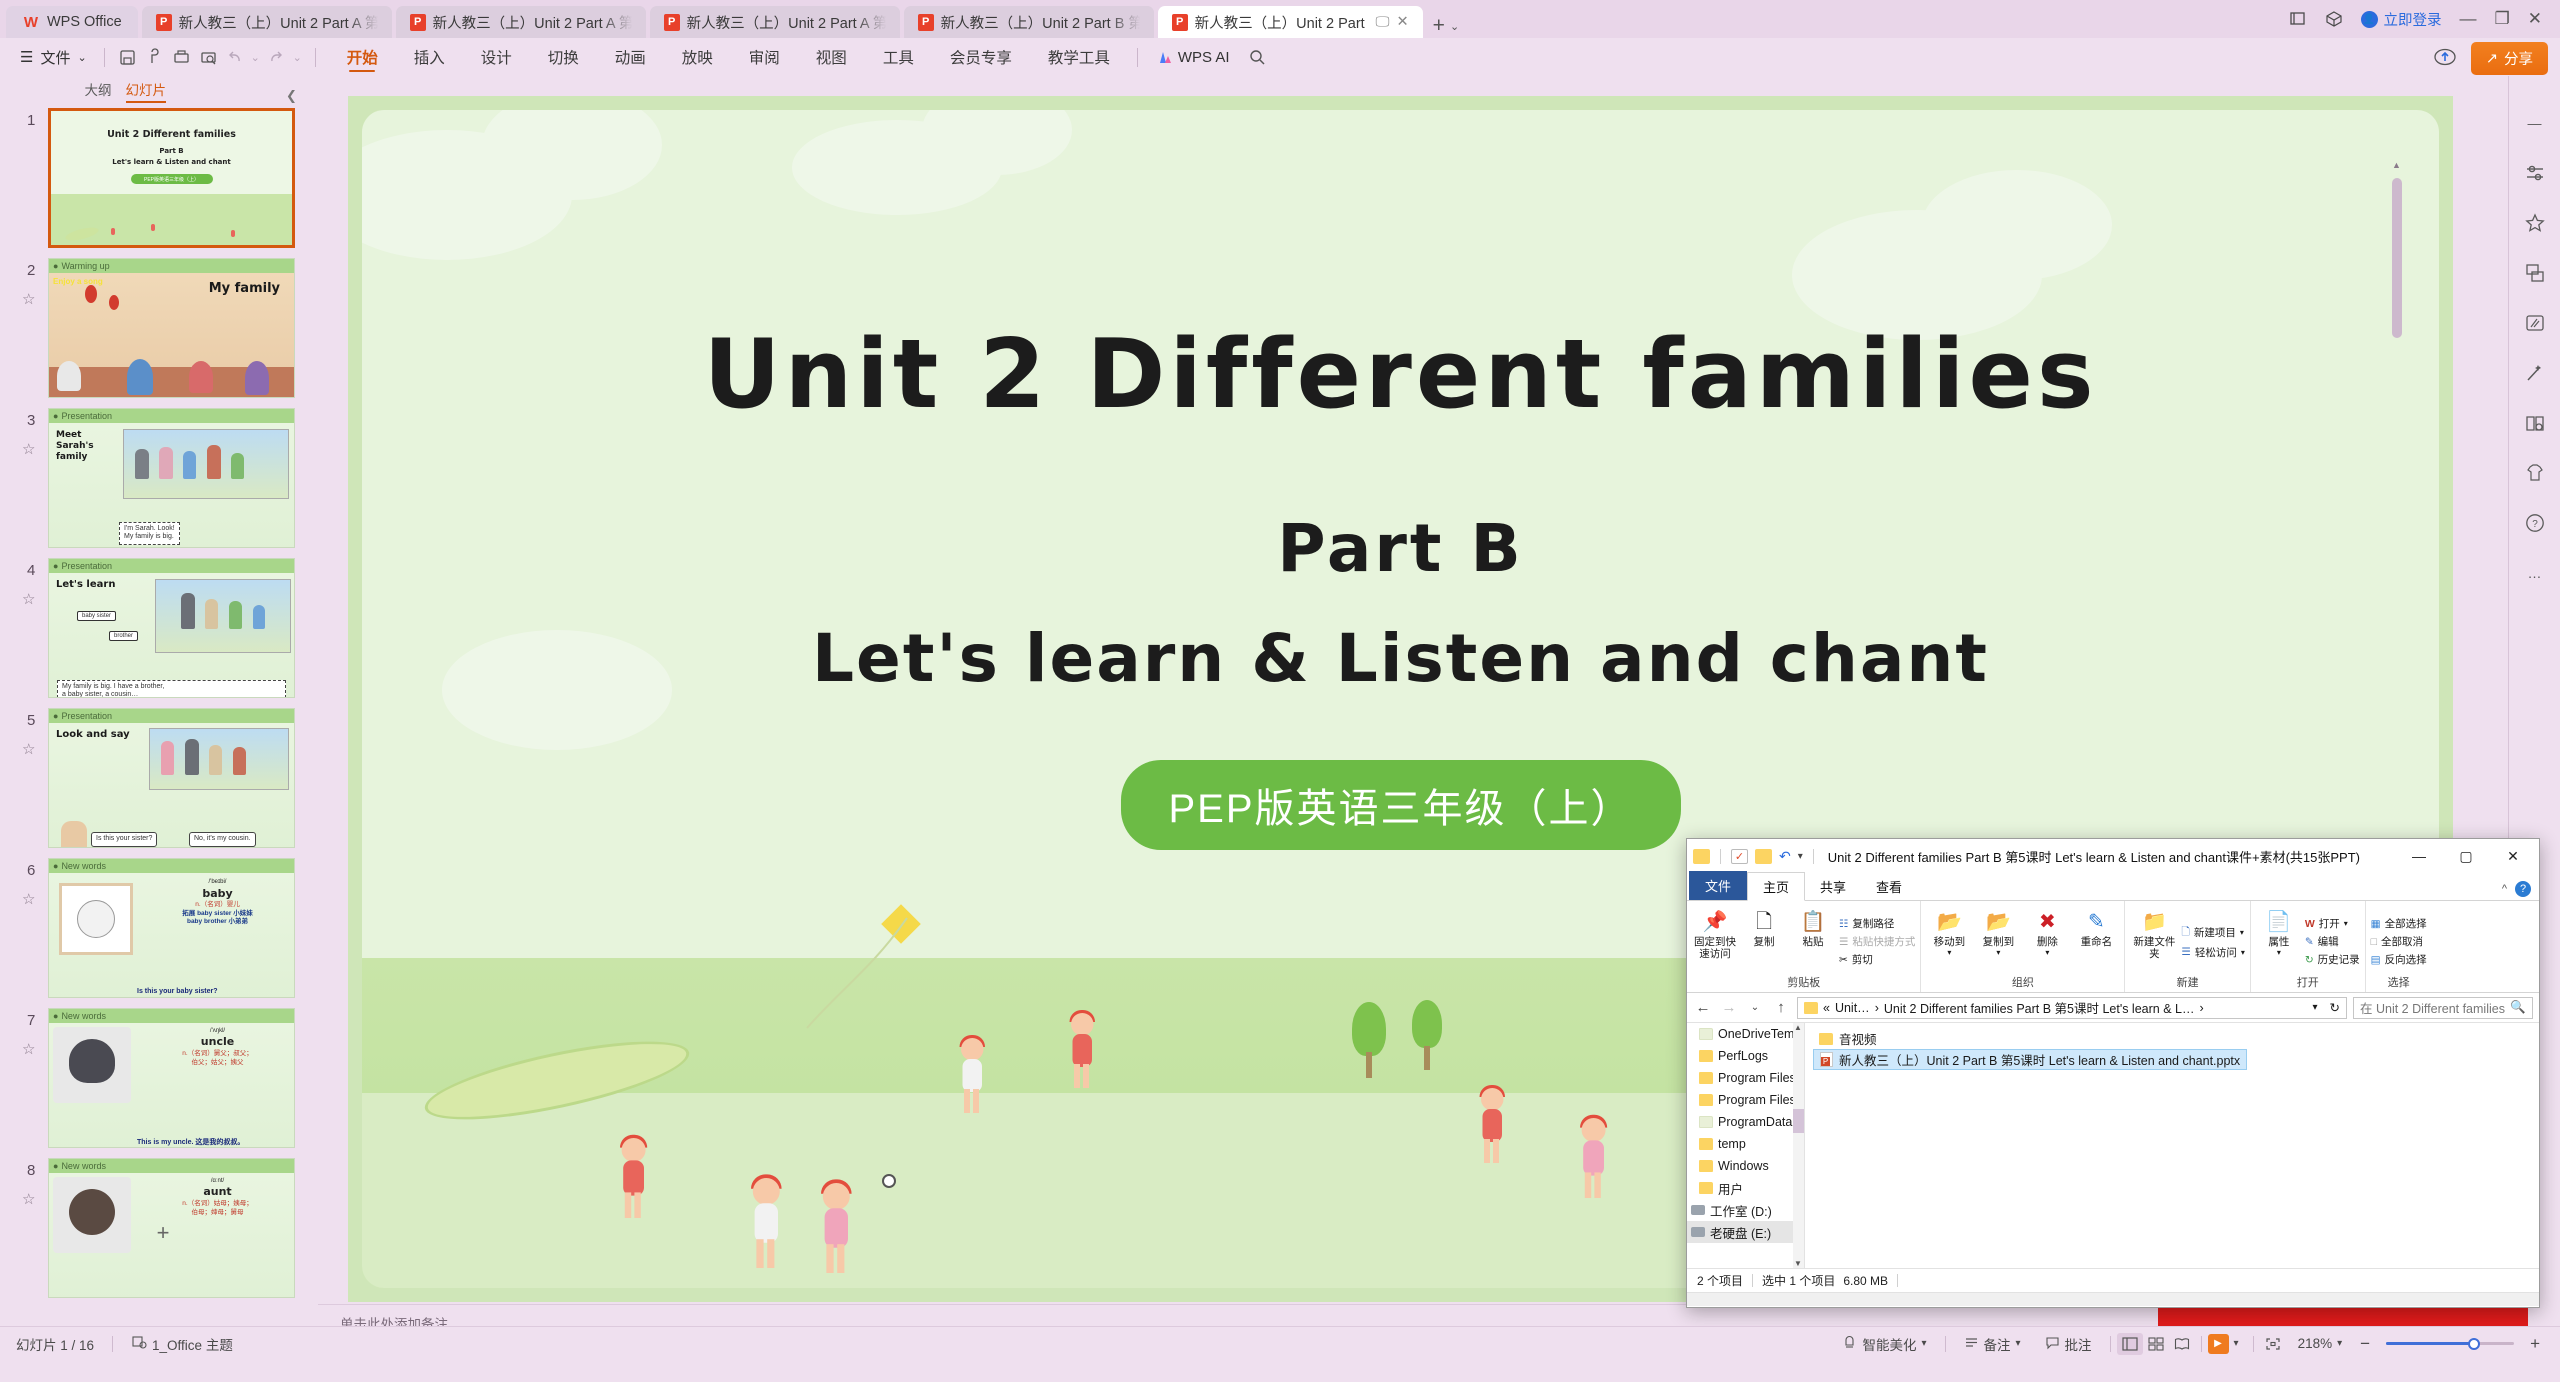 This screenshot has width=2560, height=1382. I want to click on open-button: W 打开 ▾, so click(2332, 923).